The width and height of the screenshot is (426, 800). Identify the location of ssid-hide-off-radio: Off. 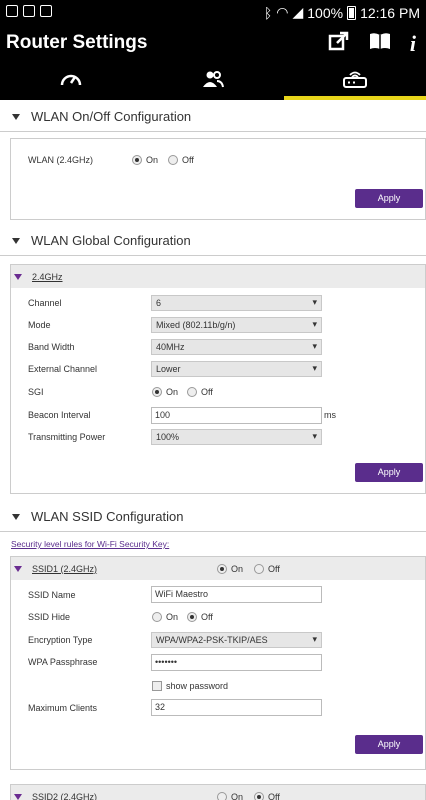
(200, 616).